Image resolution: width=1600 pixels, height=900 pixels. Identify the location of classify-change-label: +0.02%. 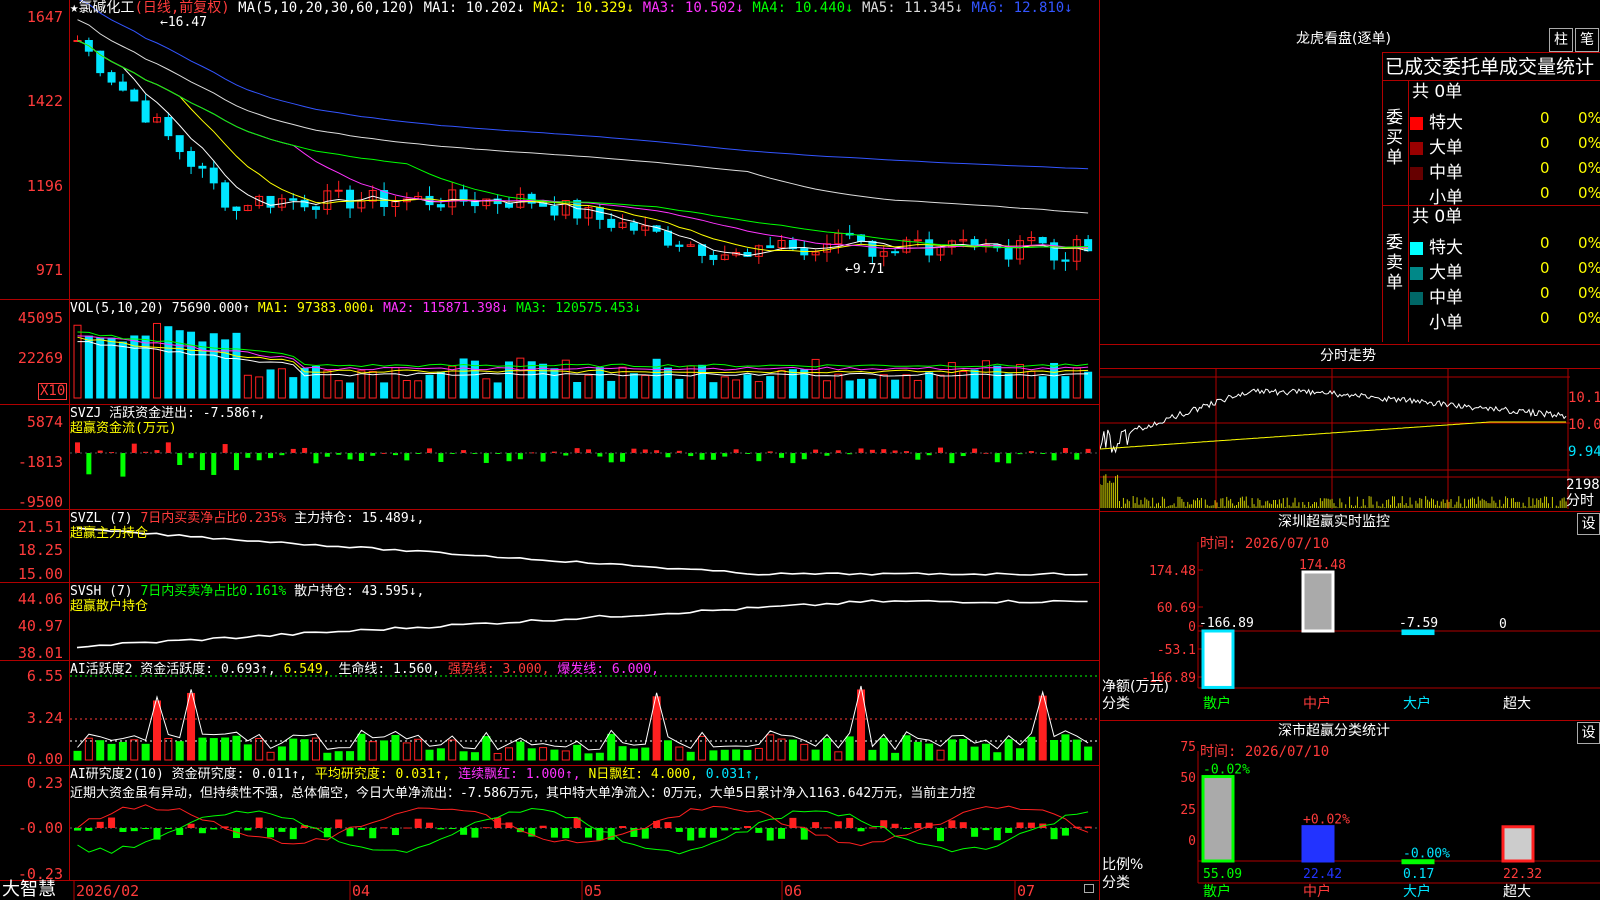
(1326, 820).